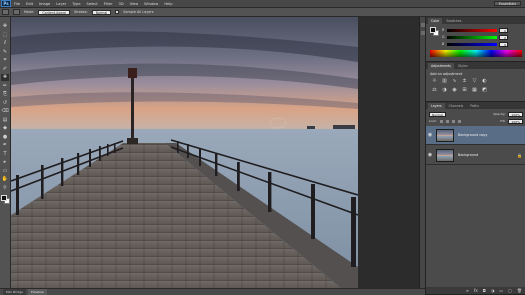 Image resolution: width=525 pixels, height=295 pixels. Describe the element at coordinates (436, 106) in the screenshot. I see `tab-layers: Layers` at that location.